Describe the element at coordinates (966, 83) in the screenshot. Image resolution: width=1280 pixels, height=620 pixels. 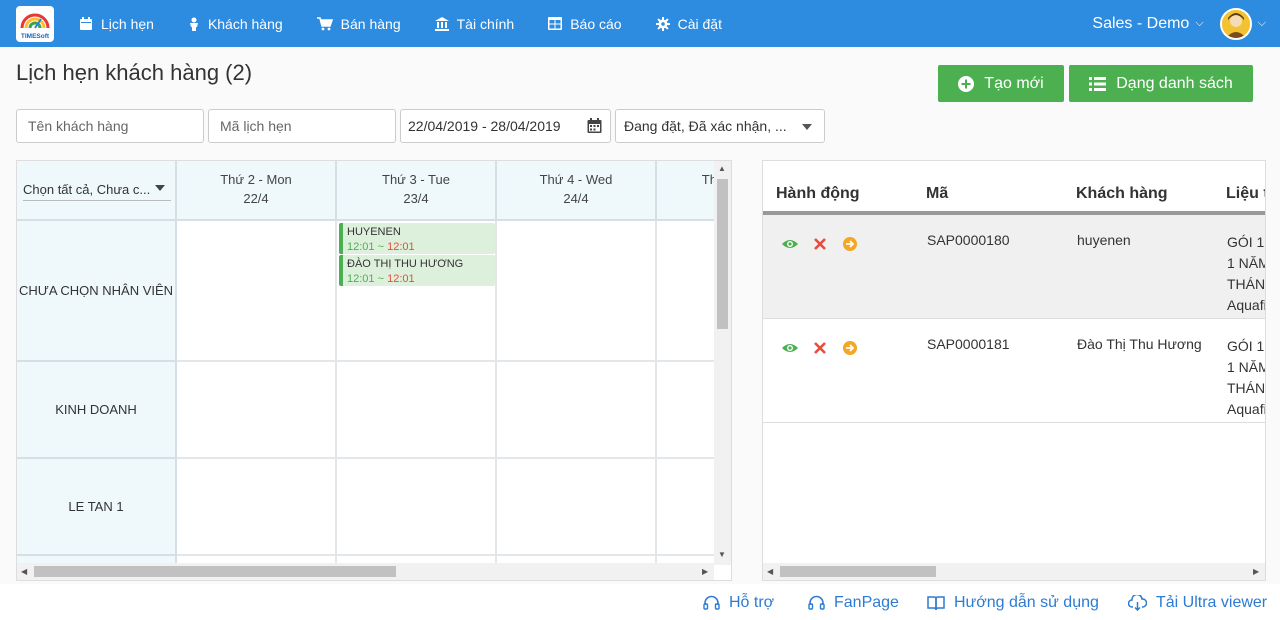
I see `plus-circle-icon` at that location.